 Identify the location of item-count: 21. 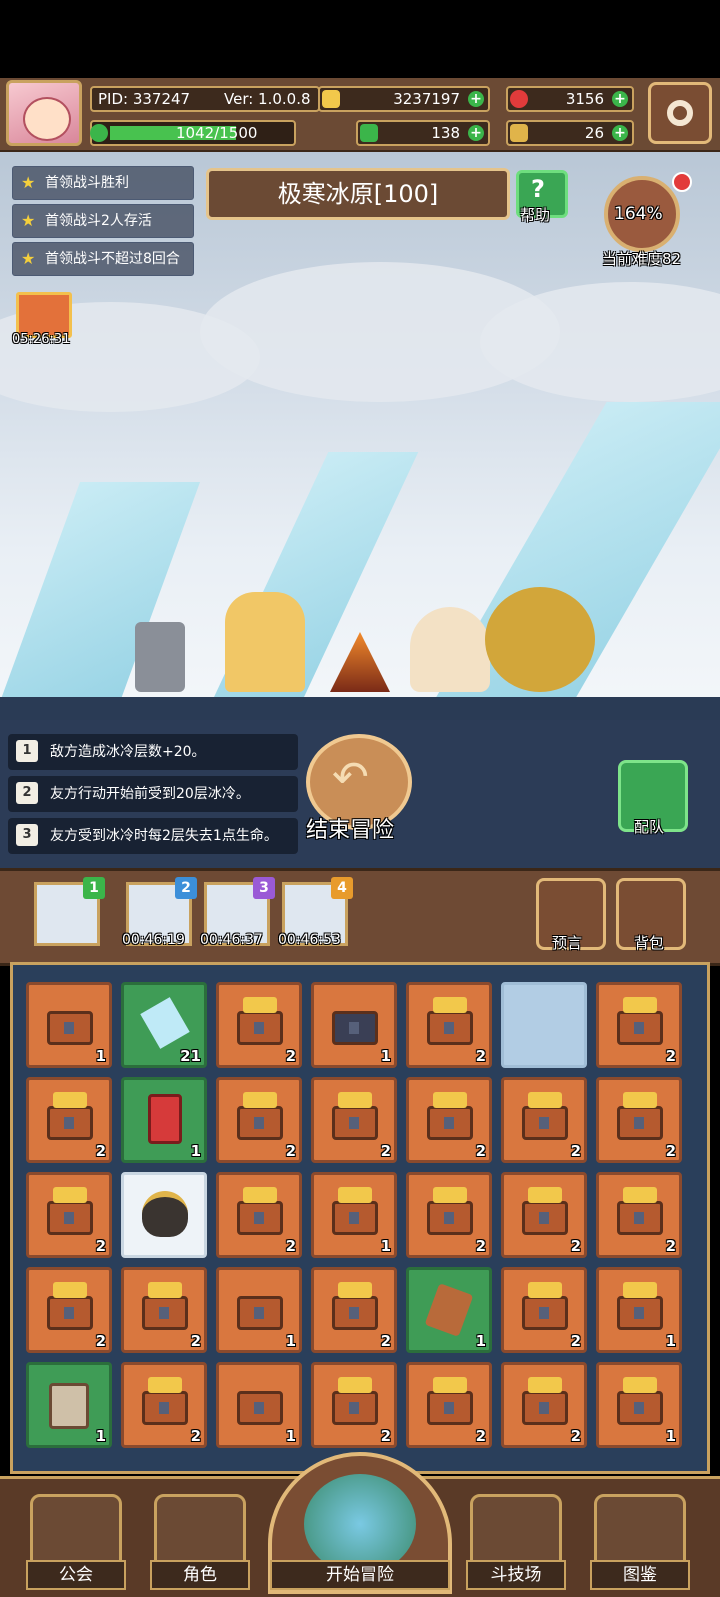
(190, 1056).